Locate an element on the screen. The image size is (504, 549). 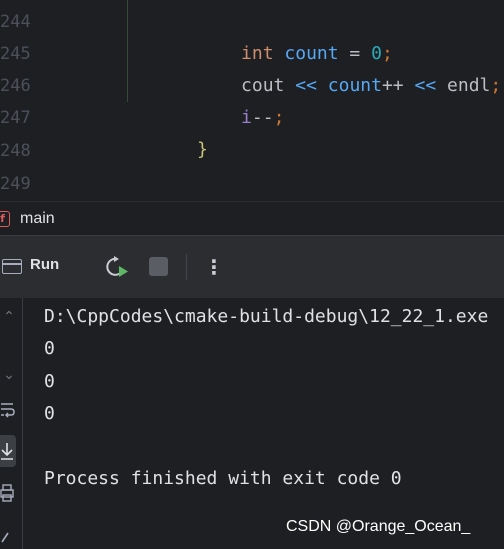
console-gutter: ⌃ ⌄ is located at coordinates (11, 423).